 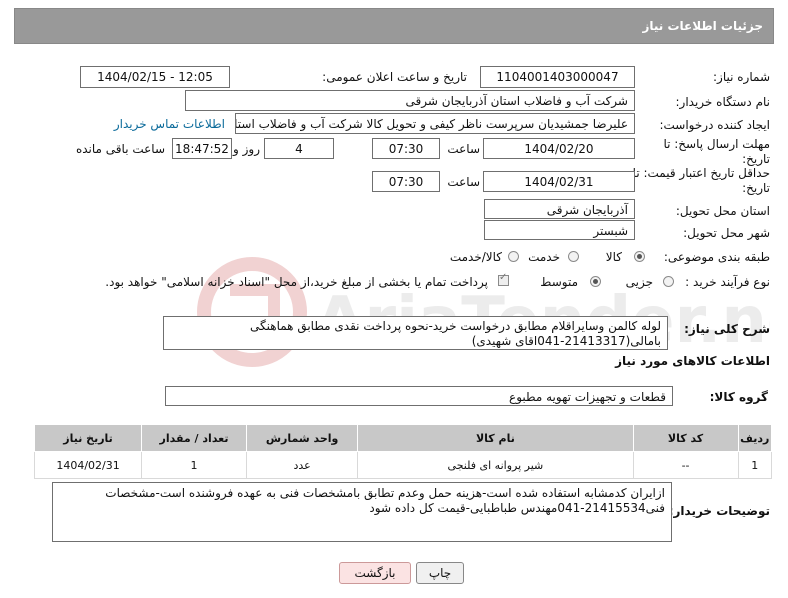 I want to click on col-goods-code: کد کالا, so click(x=685, y=438).